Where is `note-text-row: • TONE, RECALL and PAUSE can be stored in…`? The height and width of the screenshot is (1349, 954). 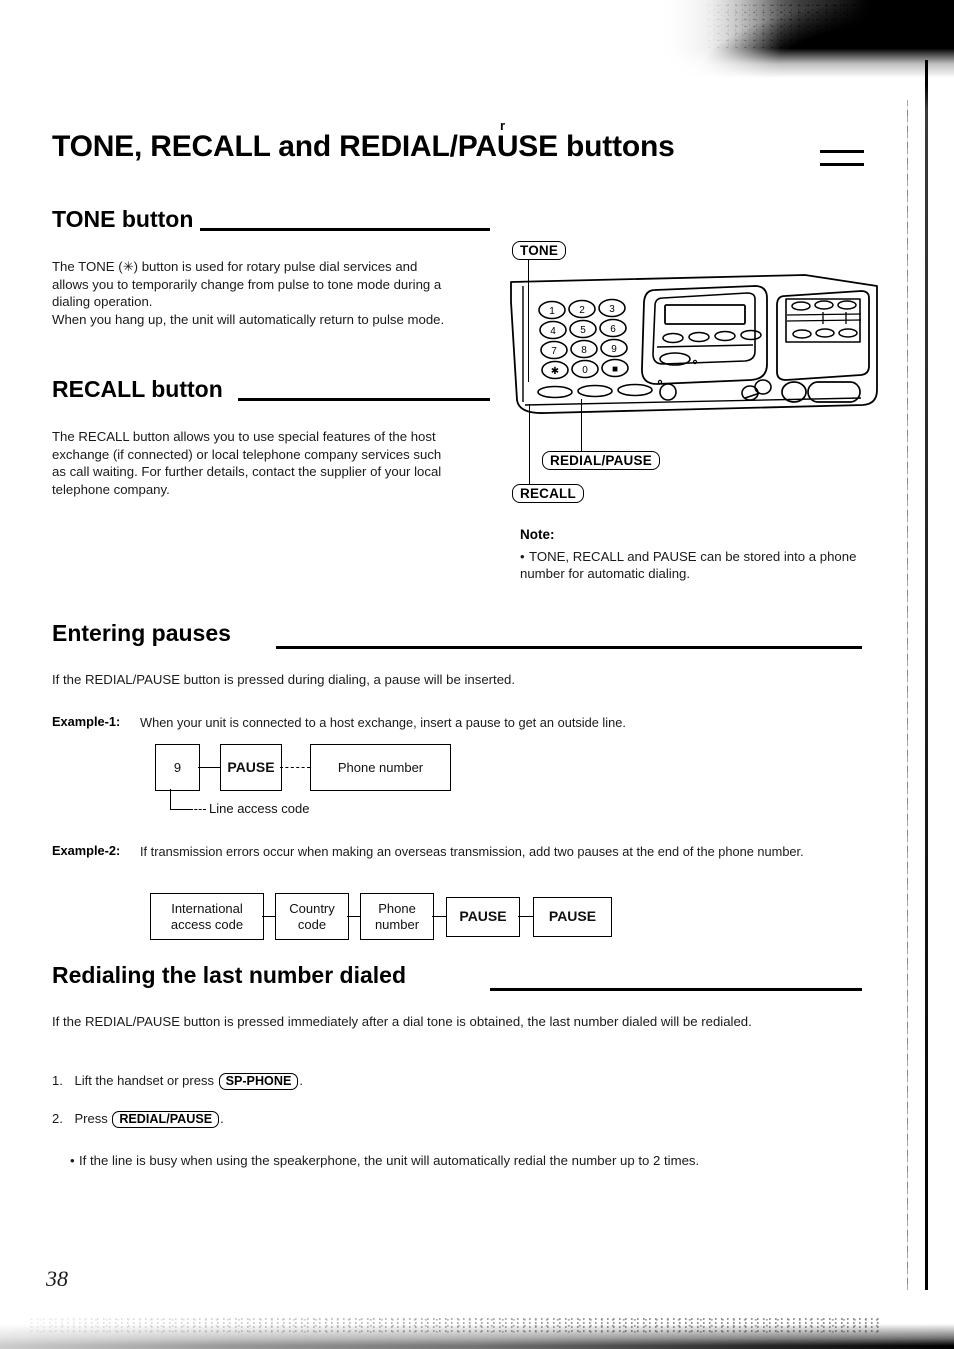 note-text-row: • TONE, RECALL and PAUSE can be stored in… is located at coordinates (690, 565).